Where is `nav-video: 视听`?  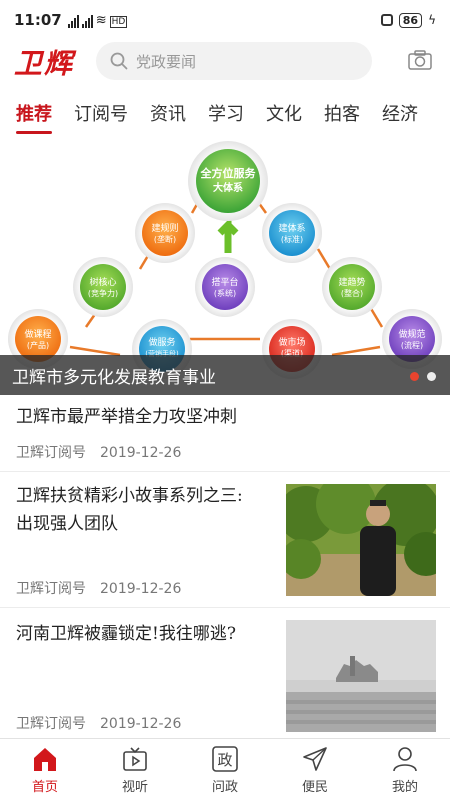 nav-video: 视听 is located at coordinates (135, 769).